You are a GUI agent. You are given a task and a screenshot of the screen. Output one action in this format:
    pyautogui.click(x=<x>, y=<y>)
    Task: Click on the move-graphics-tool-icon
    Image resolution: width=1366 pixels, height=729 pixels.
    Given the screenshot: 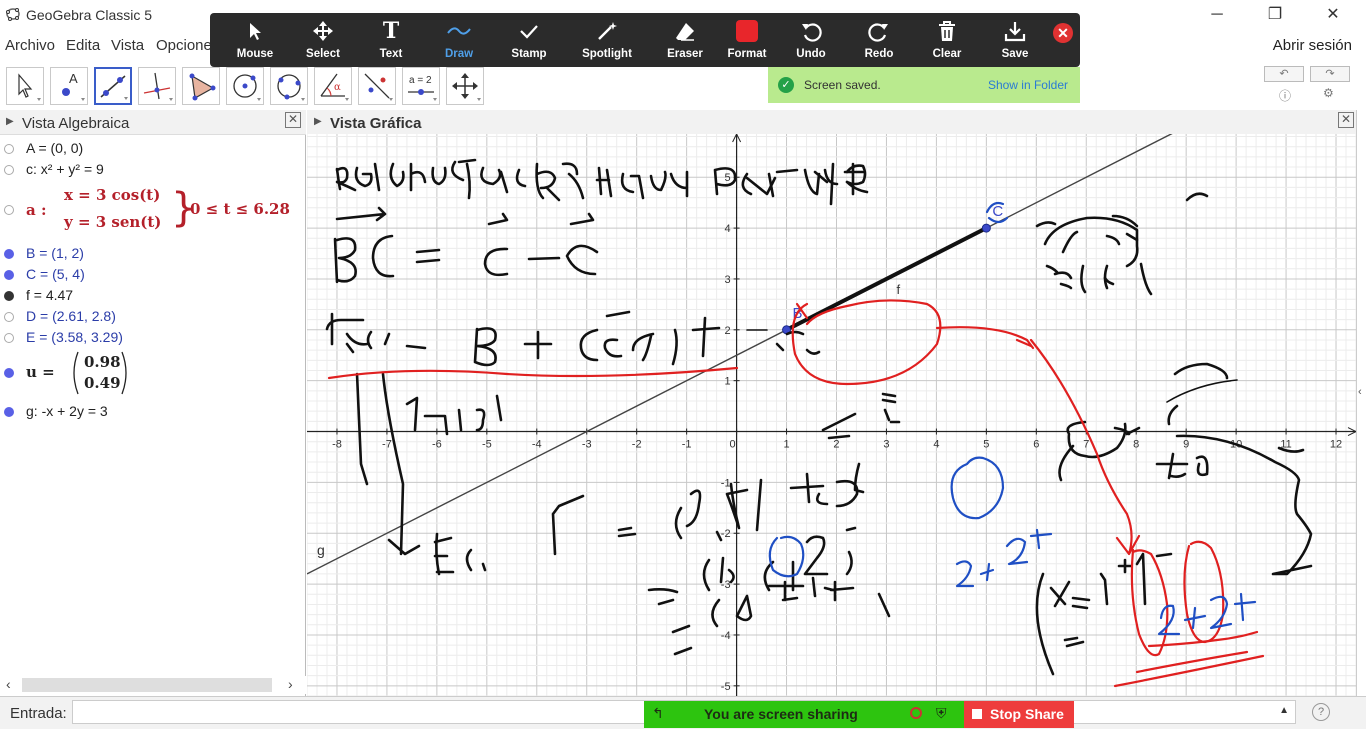 What is the action you would take?
    pyautogui.click(x=466, y=87)
    